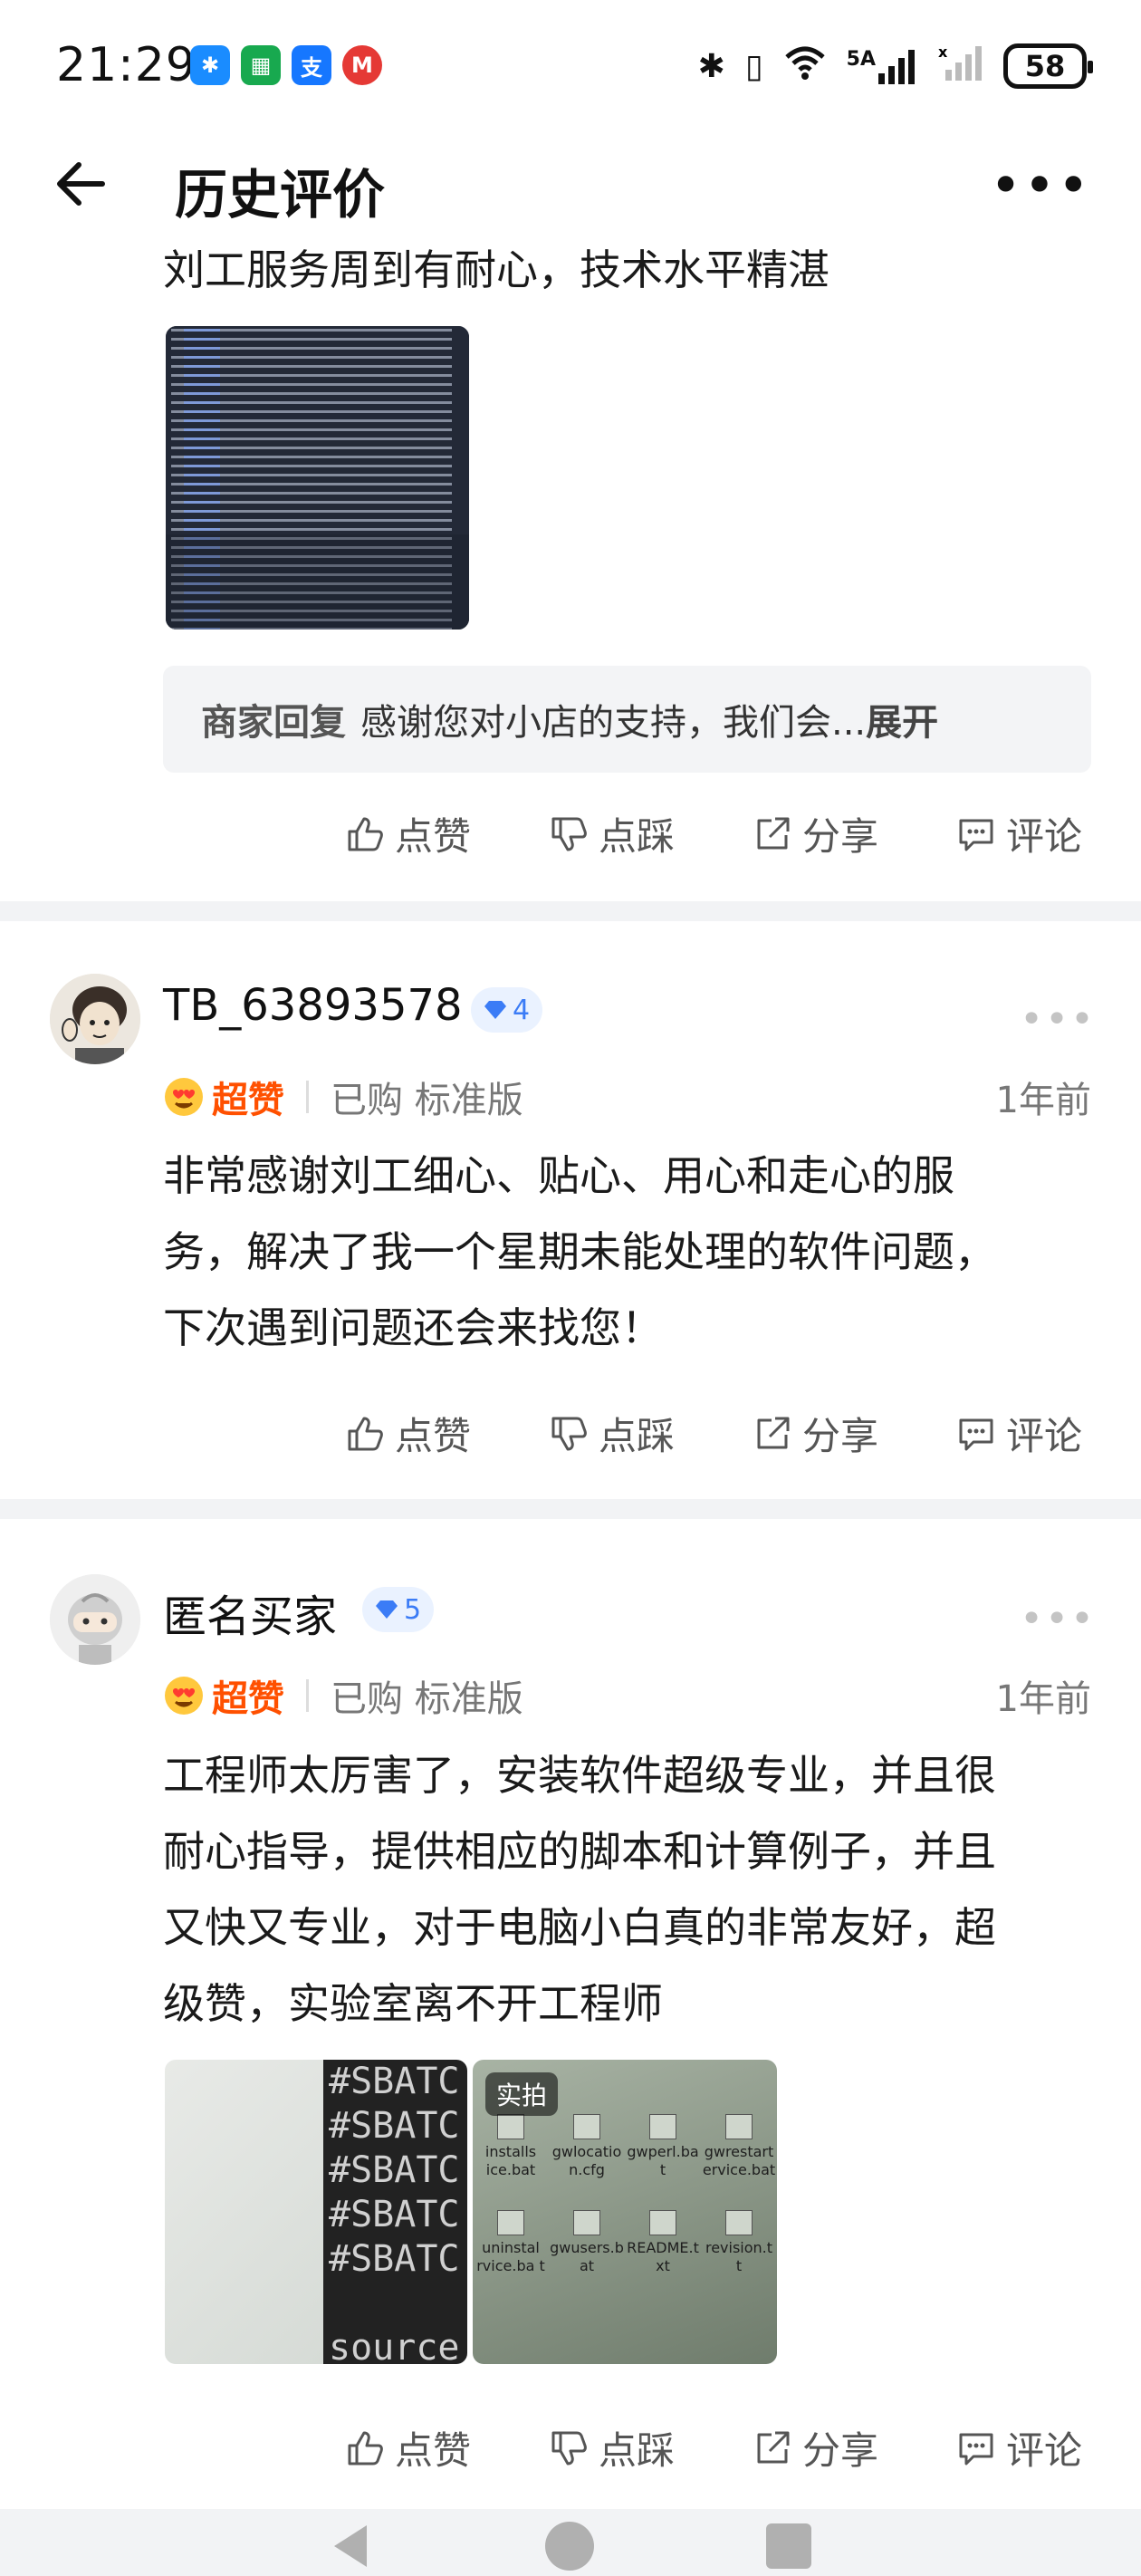  Describe the element at coordinates (127, 65) in the screenshot. I see `status-time: 21:29` at that location.